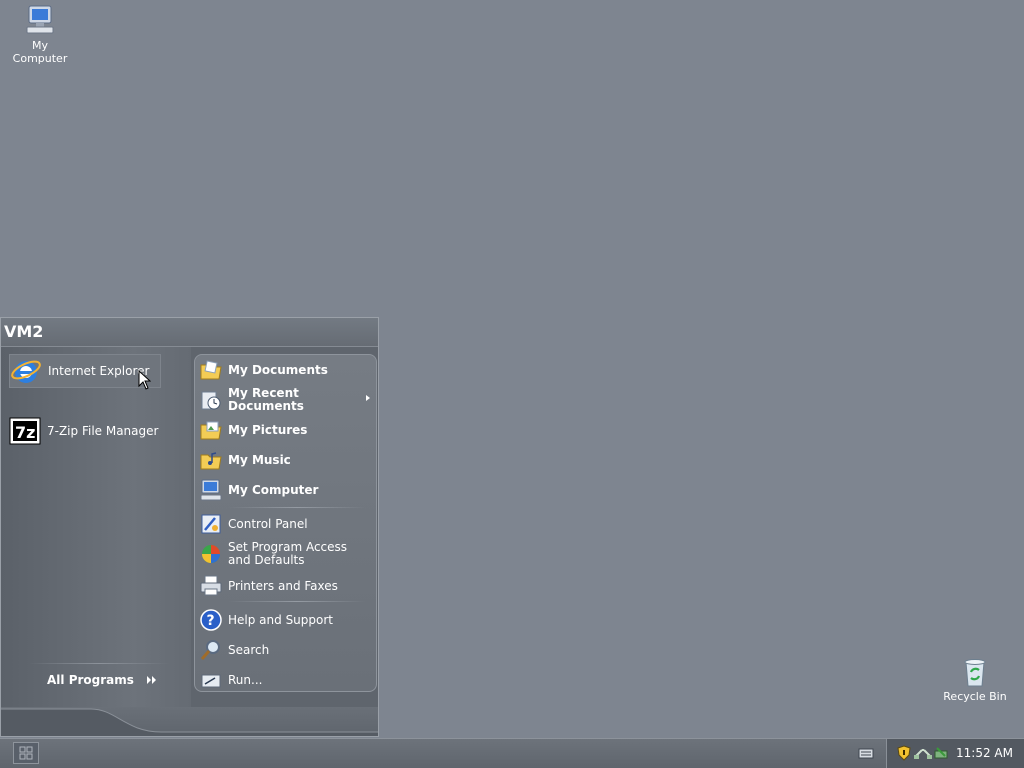 The width and height of the screenshot is (1024, 768). What do you see at coordinates (40, 52) in the screenshot?
I see `desktop-icon-label: My Computer` at bounding box center [40, 52].